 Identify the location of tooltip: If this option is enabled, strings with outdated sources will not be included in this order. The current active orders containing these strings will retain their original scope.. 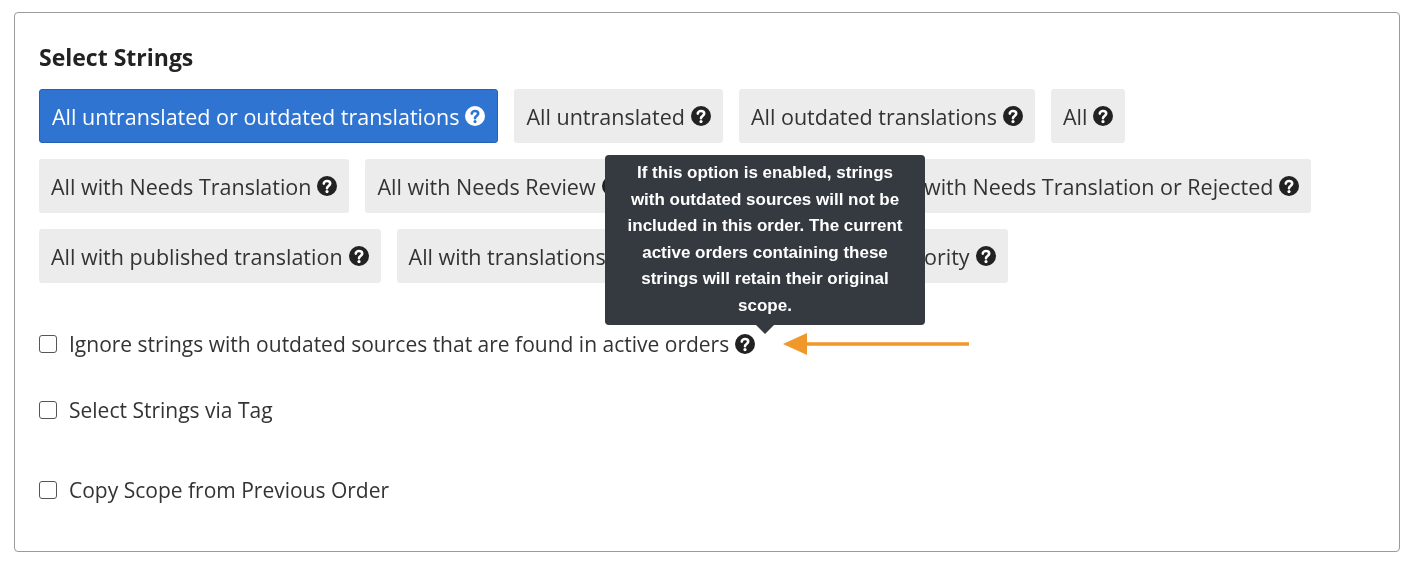
(765, 244).